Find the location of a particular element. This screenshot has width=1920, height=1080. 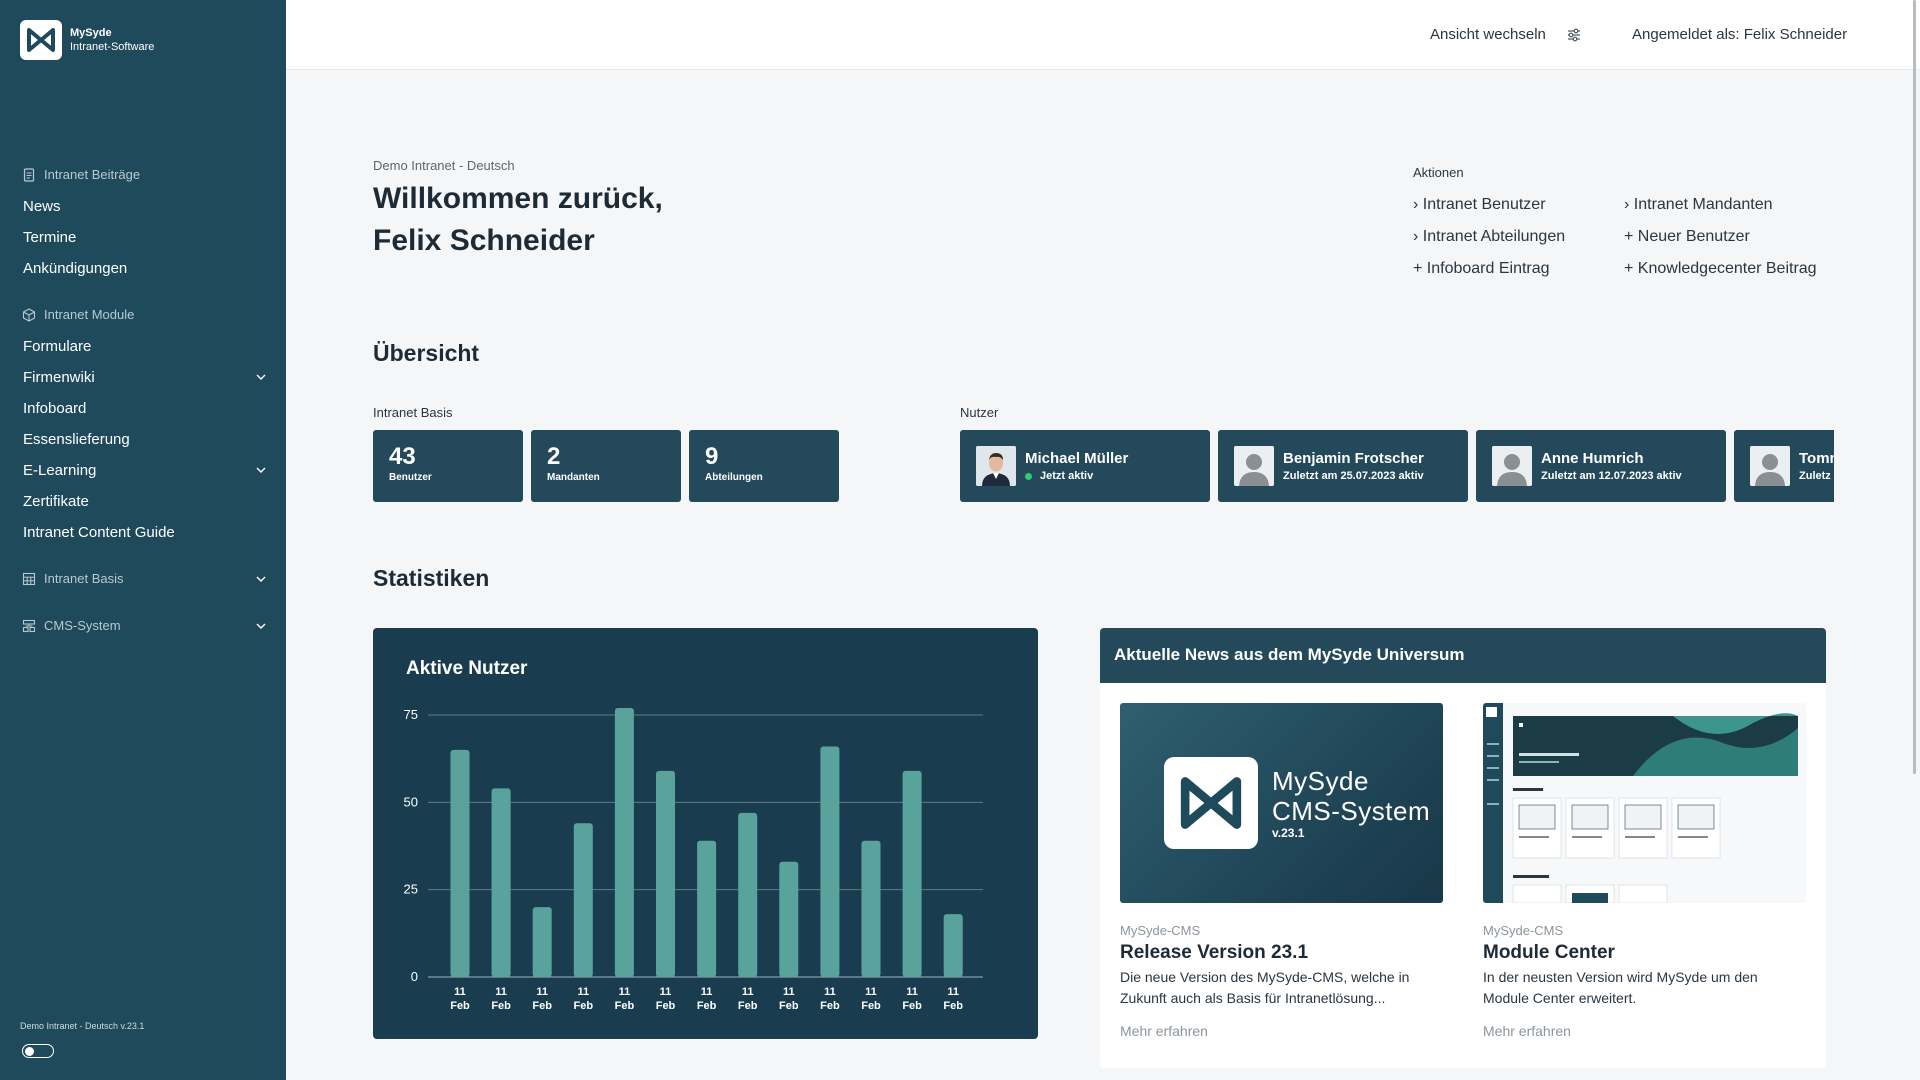

sidebar-item-e-learning: E-Learning is located at coordinates (145, 470).